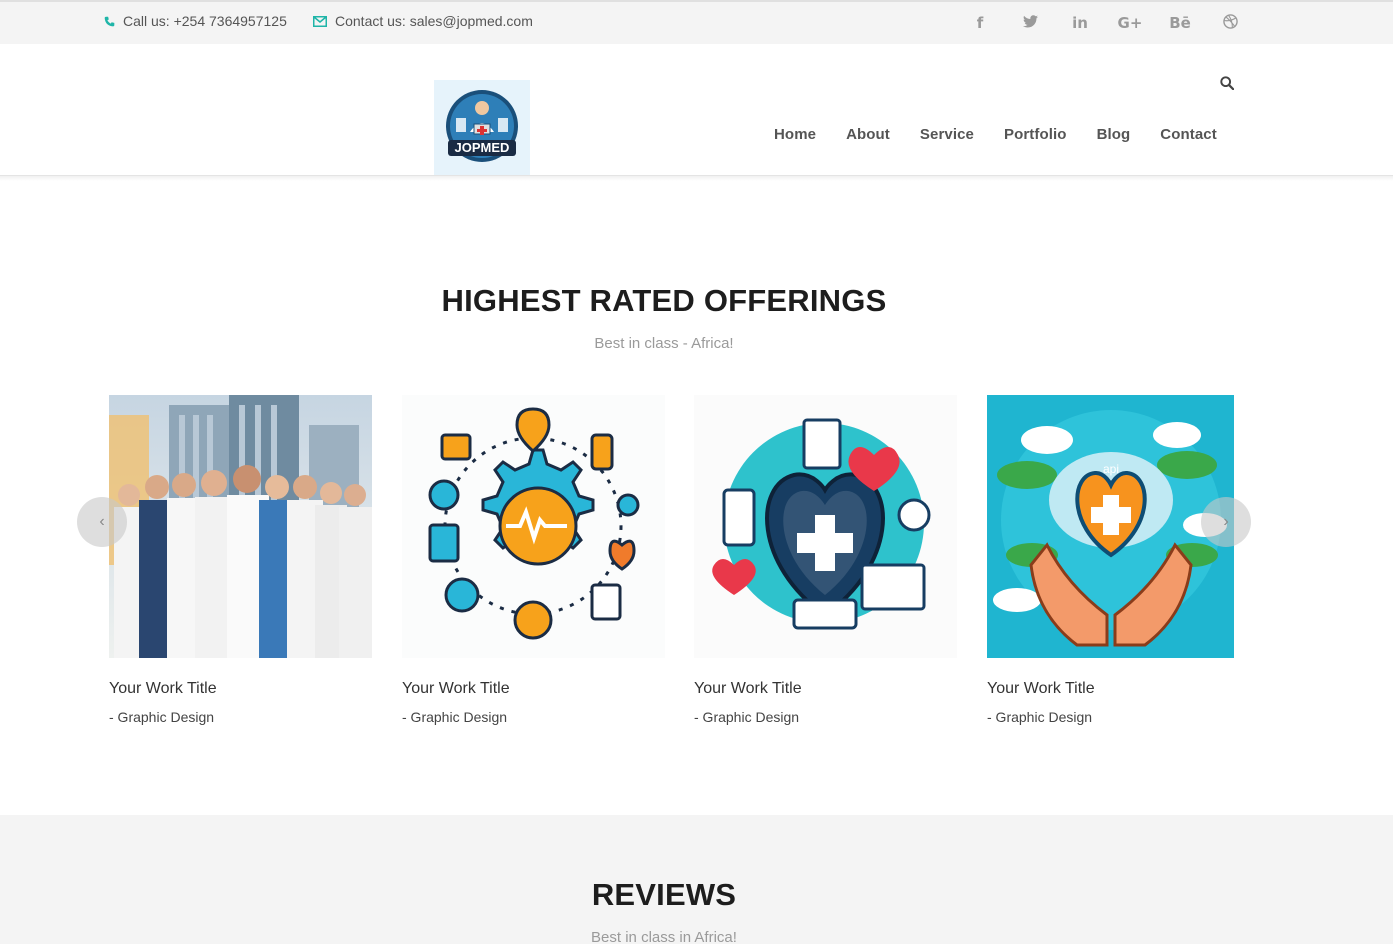 The image size is (1393, 944). What do you see at coordinates (980, 23) in the screenshot?
I see `facebook-icon: f` at bounding box center [980, 23].